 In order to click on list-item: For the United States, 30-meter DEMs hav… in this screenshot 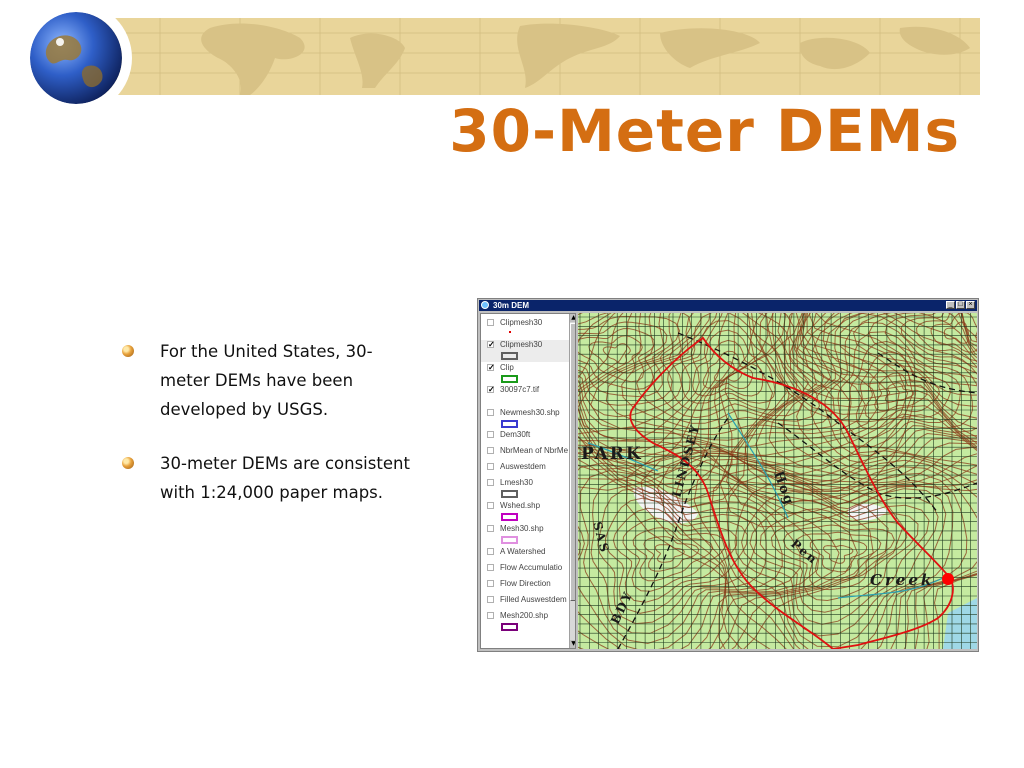, I will do `click(268, 380)`.